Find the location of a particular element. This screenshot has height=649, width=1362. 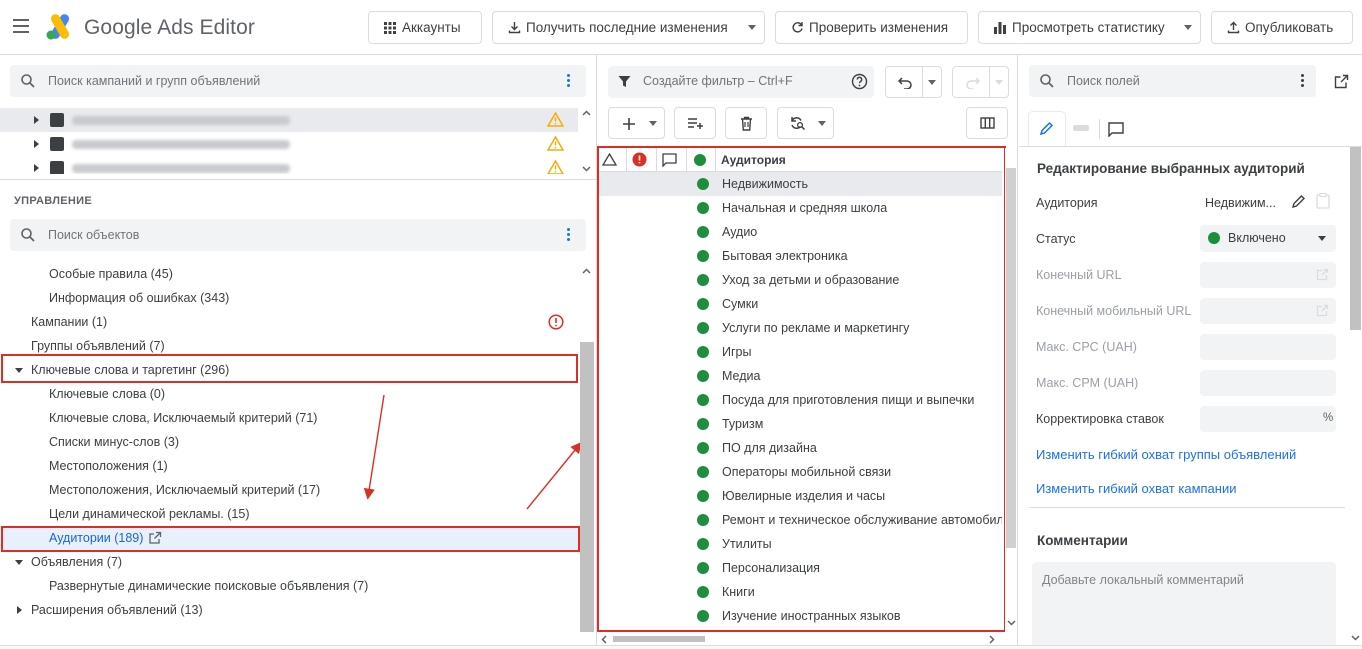

scroll-right-icon is located at coordinates (992, 639).